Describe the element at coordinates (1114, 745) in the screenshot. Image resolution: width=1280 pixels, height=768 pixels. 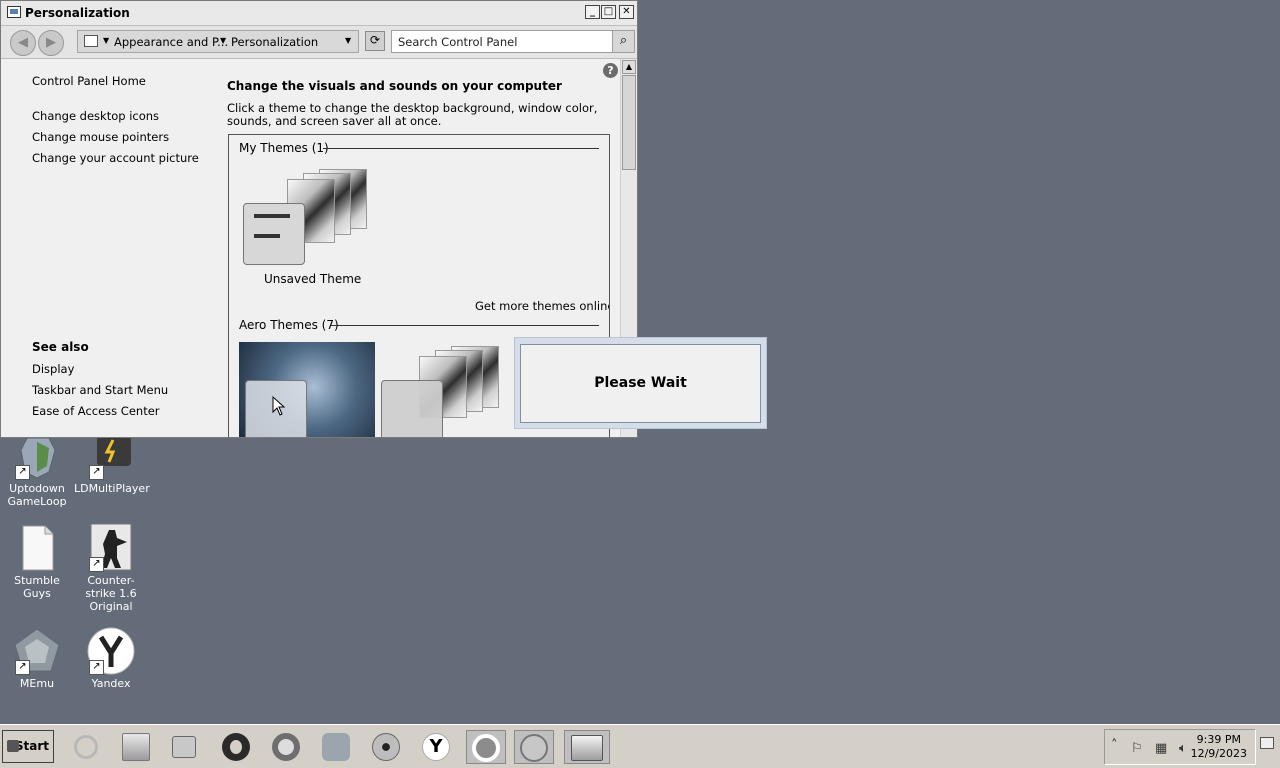
I see `show-hidden-icons-chevron-icon: ˄` at that location.